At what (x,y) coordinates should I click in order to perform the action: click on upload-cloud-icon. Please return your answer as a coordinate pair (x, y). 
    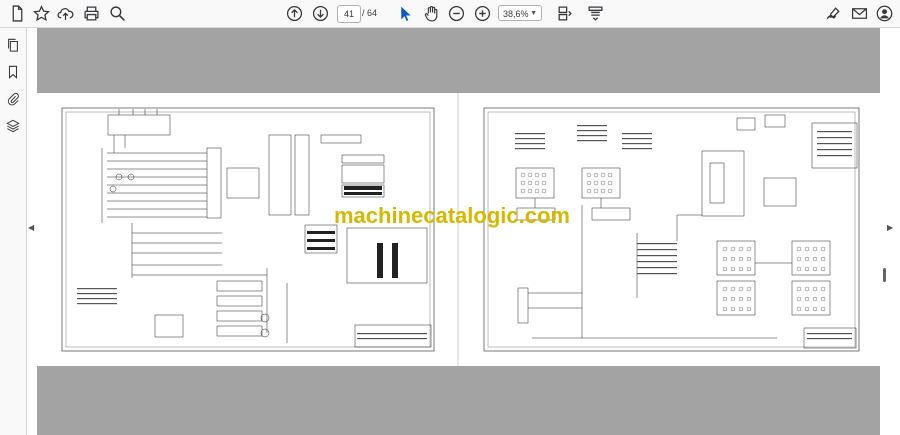
    Looking at the image, I should click on (65, 13).